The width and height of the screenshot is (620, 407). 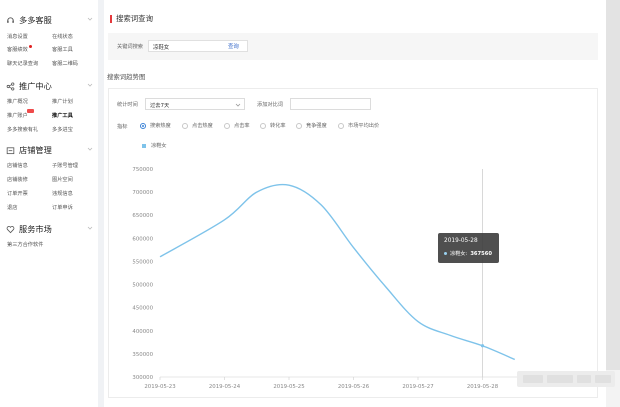 What do you see at coordinates (483, 387) in the screenshot?
I see `x-tick-label: 2019-05-28` at bounding box center [483, 387].